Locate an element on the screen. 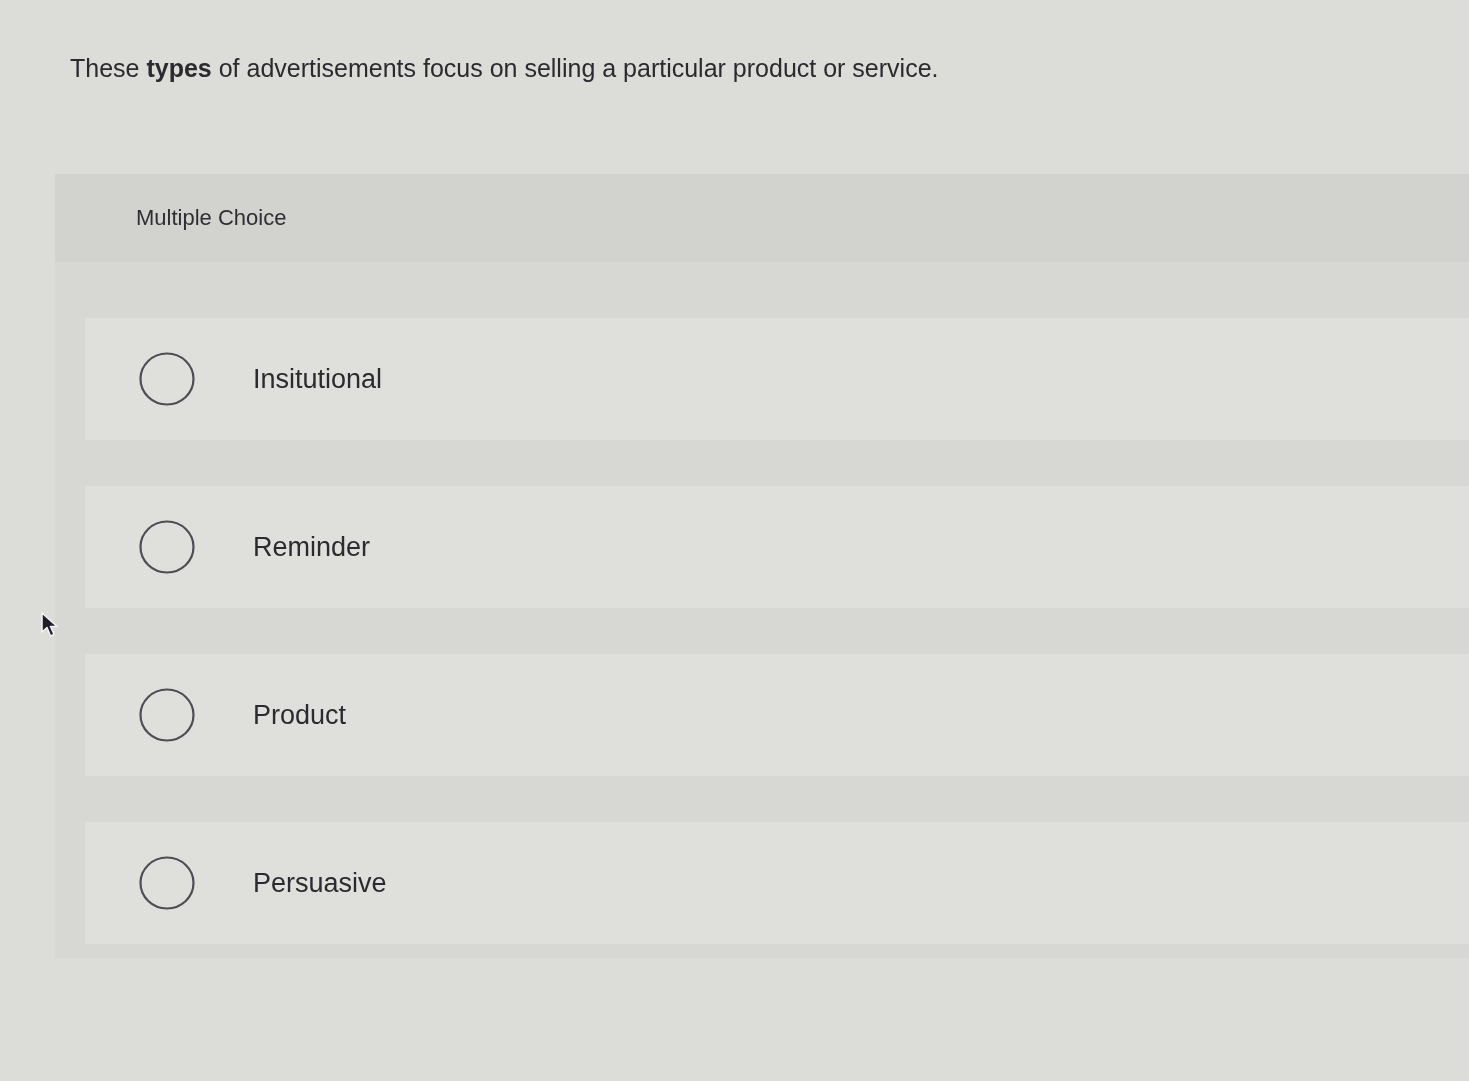  option-label: Persuasive is located at coordinates (320, 883).